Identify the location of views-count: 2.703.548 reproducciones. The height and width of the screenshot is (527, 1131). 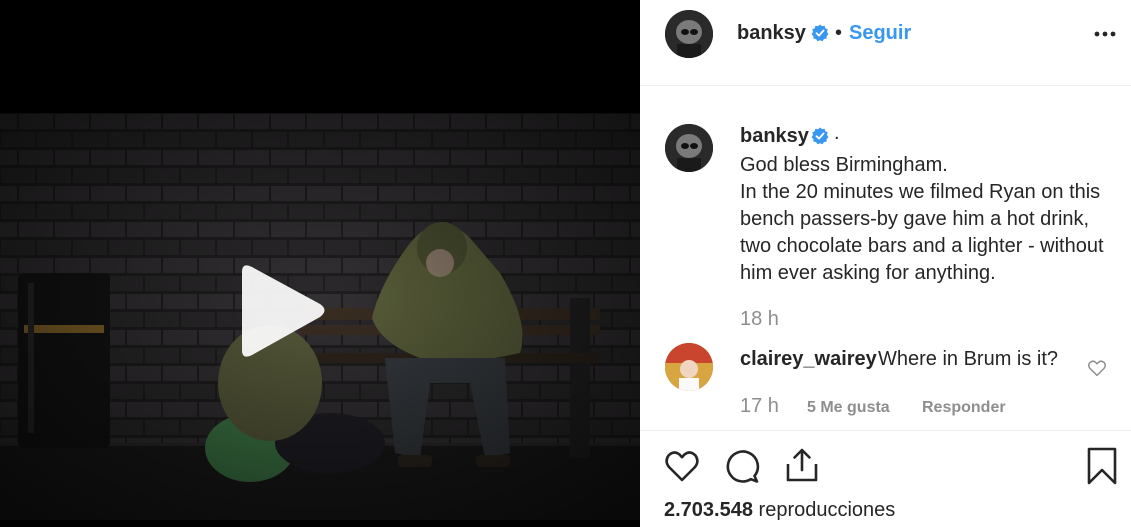
(779, 510).